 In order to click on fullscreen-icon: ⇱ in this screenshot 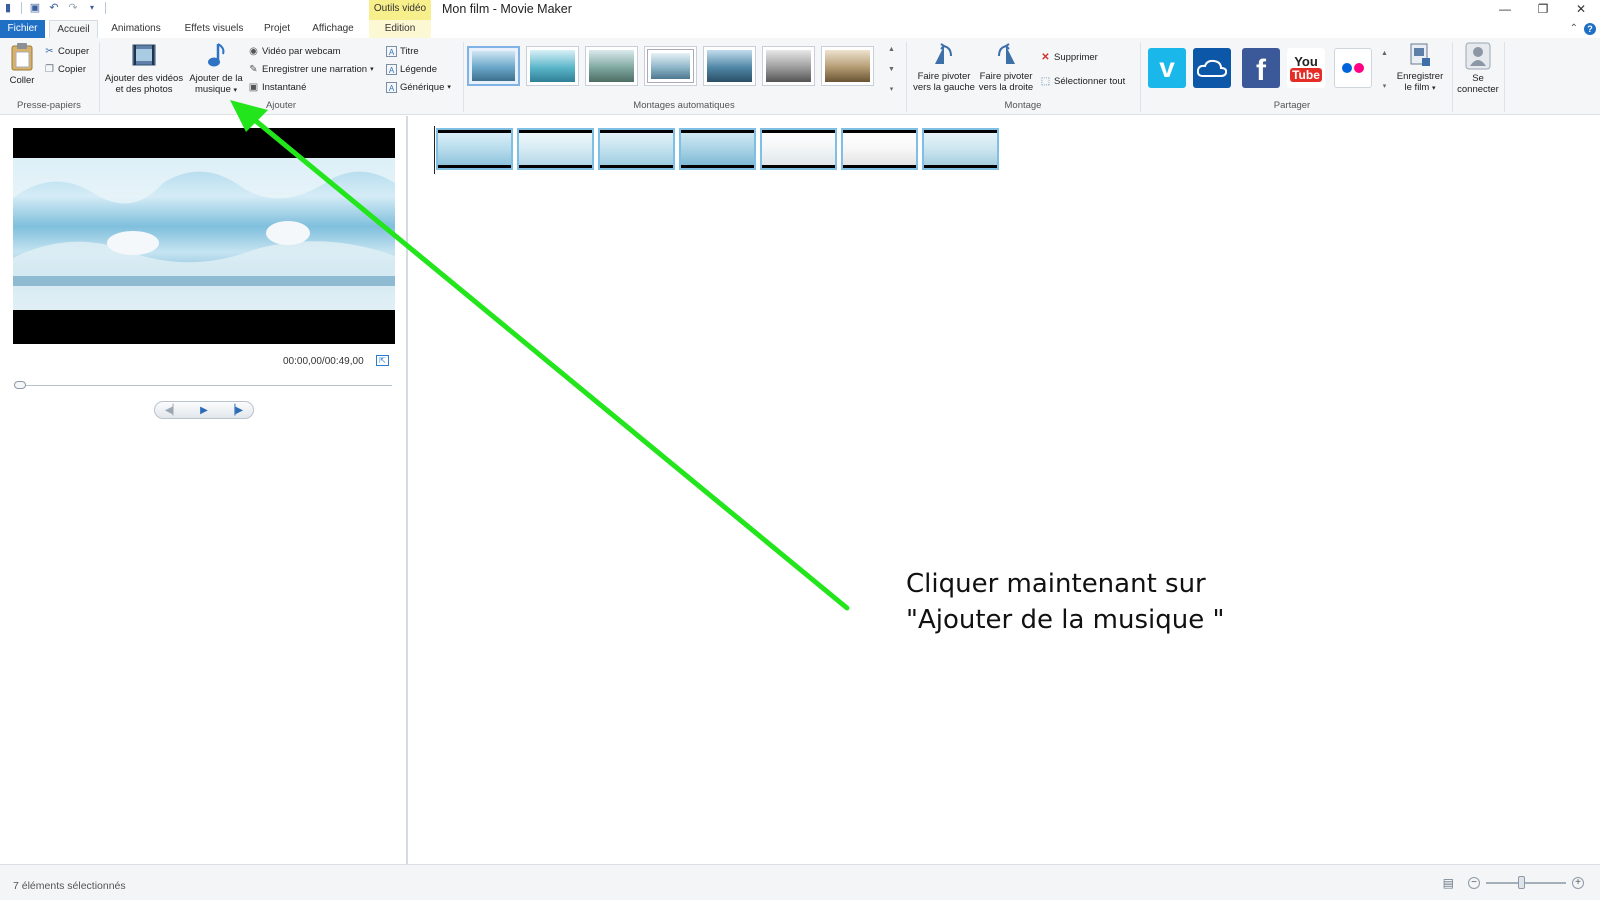, I will do `click(382, 360)`.